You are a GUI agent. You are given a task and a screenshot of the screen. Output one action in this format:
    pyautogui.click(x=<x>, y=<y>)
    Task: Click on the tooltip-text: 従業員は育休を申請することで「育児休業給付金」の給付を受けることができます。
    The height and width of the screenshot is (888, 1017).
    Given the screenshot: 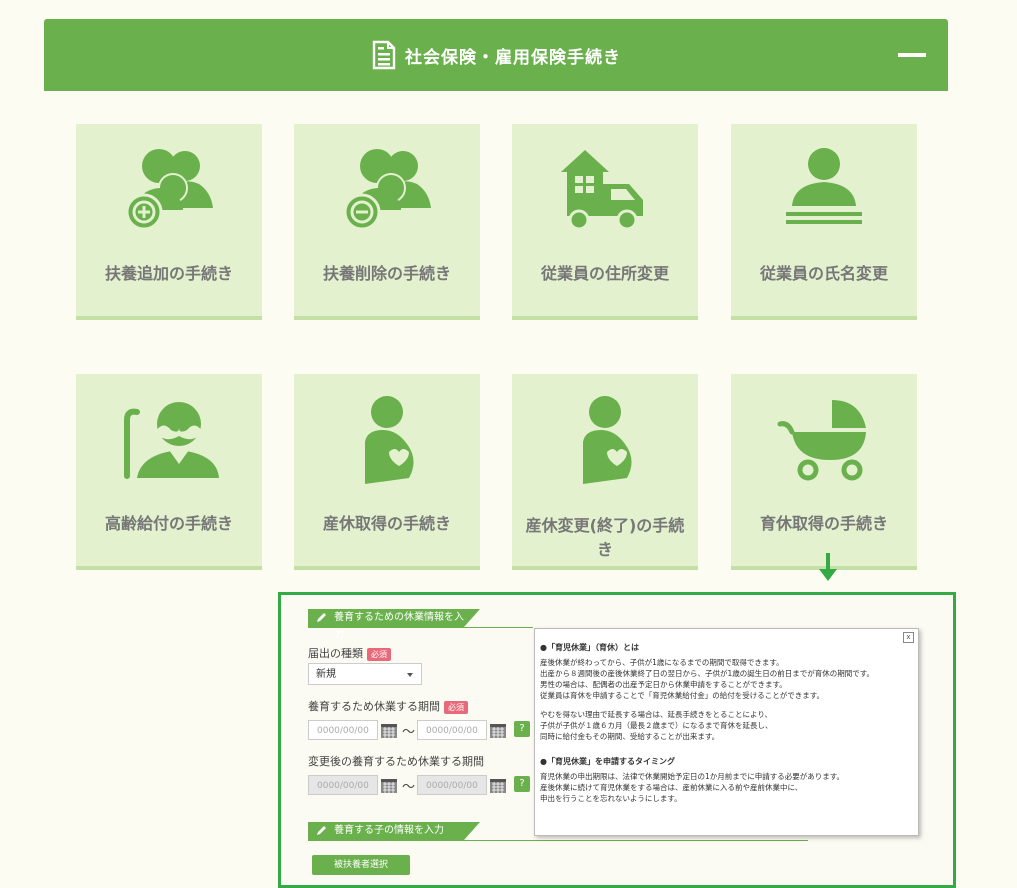 What is the action you would take?
    pyautogui.click(x=682, y=695)
    